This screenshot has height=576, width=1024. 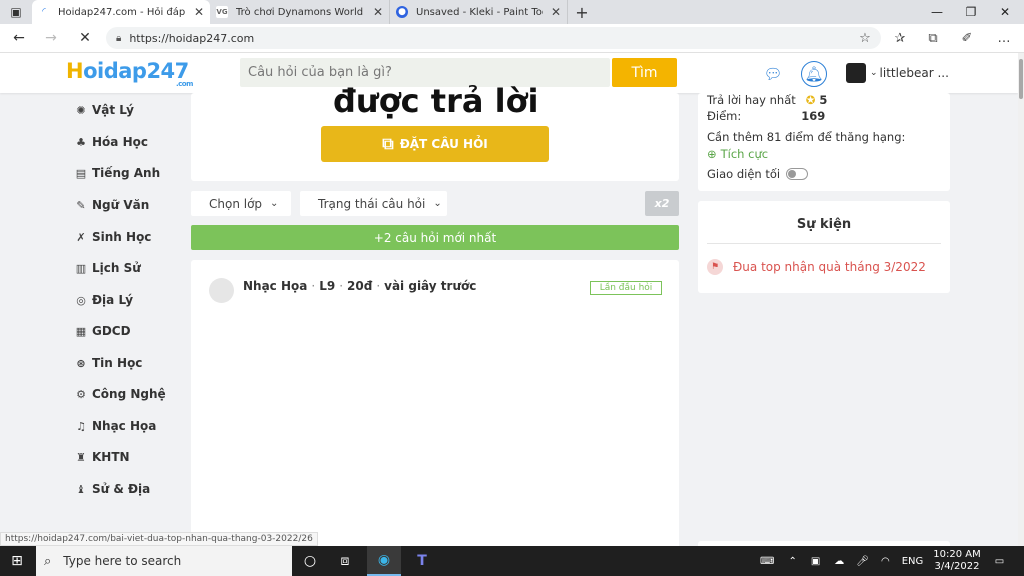 I want to click on forward-icon: →, so click(x=51, y=38).